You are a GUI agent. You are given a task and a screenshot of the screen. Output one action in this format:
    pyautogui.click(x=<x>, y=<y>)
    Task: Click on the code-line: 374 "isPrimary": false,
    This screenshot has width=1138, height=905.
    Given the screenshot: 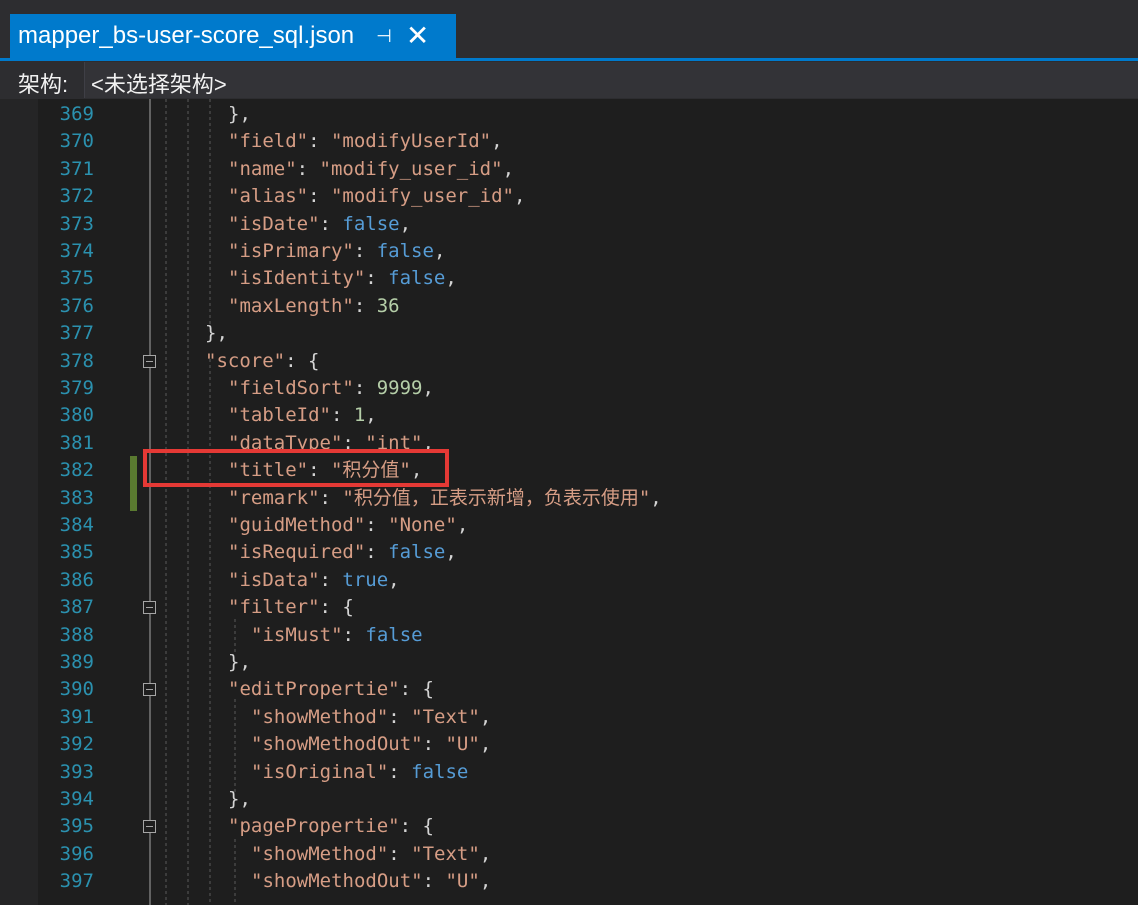 What is the action you would take?
    pyautogui.click(x=569, y=251)
    